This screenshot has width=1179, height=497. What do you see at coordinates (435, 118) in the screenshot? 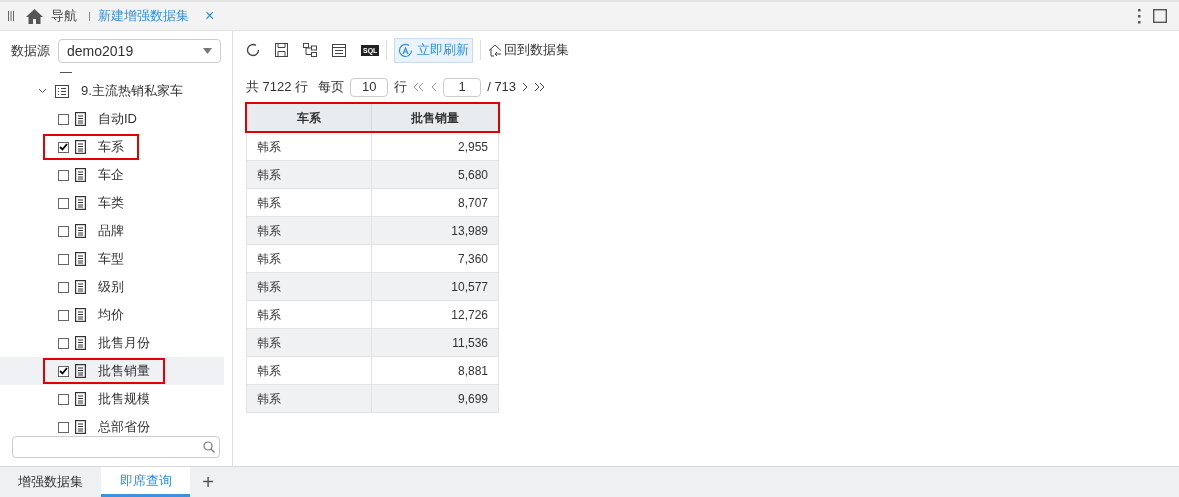
I see `column-header: 批售销量` at bounding box center [435, 118].